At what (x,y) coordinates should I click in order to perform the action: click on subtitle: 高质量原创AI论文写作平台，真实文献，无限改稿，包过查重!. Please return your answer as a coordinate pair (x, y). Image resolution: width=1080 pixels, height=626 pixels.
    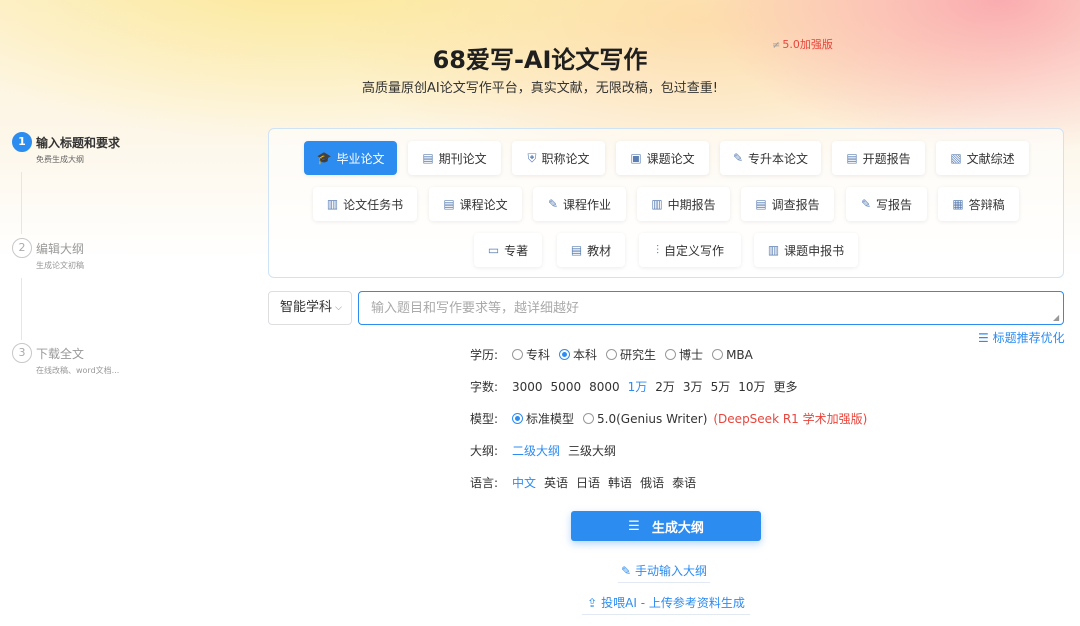
    Looking at the image, I should click on (540, 88).